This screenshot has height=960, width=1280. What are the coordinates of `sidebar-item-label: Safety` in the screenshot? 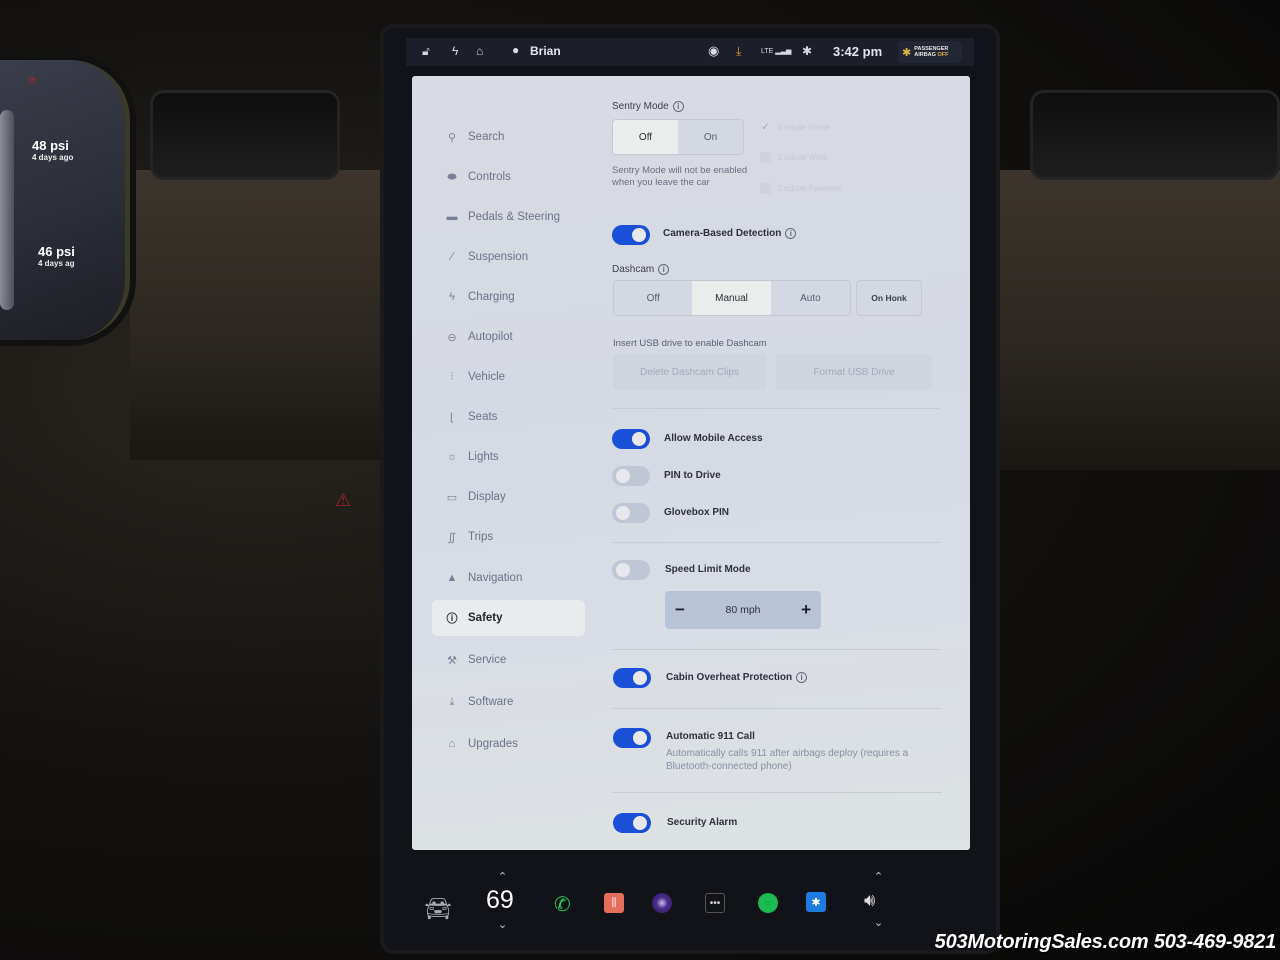 It's located at (485, 618).